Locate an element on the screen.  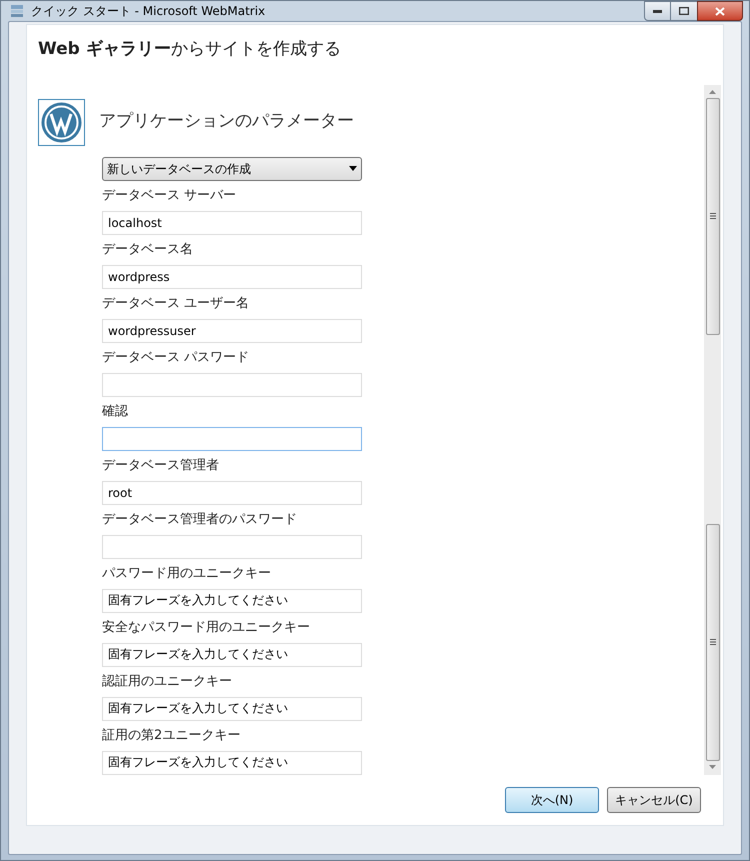
window-title: クイック スタート - Microsoft WebMatrix is located at coordinates (148, 11).